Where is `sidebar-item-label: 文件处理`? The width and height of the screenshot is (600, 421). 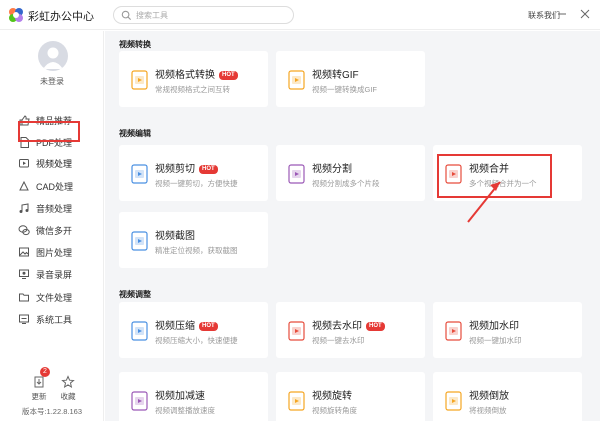 sidebar-item-label: 文件处理 is located at coordinates (54, 297).